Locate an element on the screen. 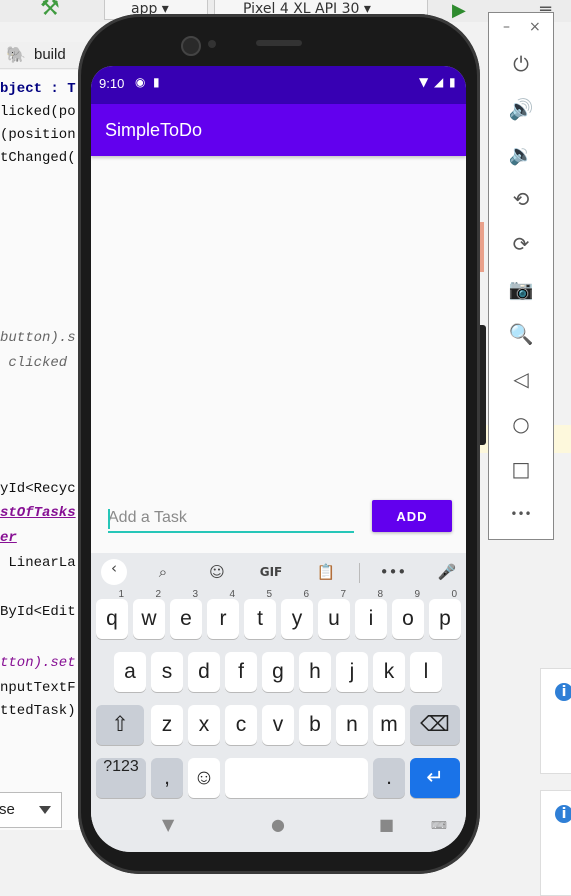  key-m: m is located at coordinates (389, 725).